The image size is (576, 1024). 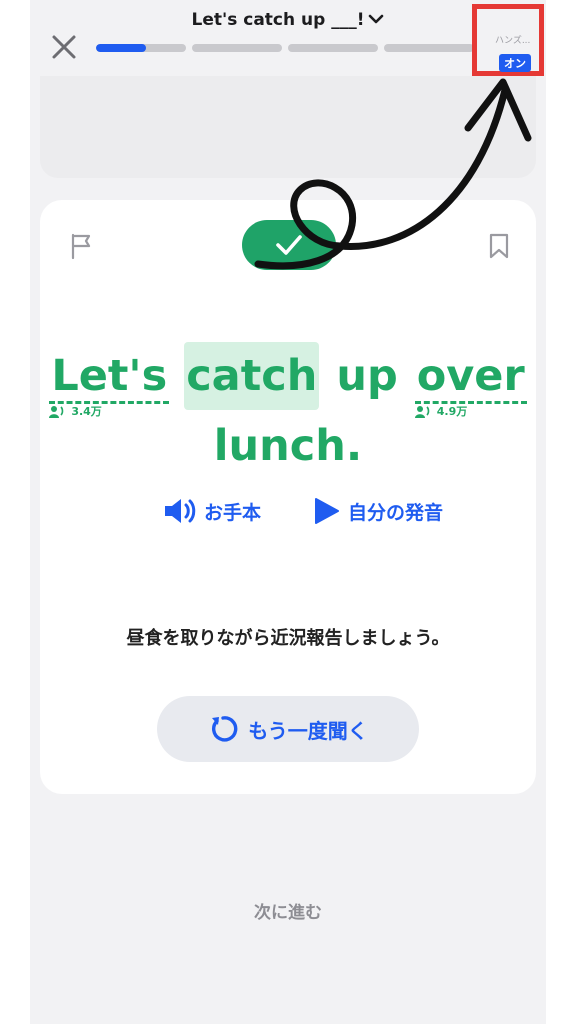 I want to click on my-pronunciation-label: 自分の発音, so click(x=396, y=512).